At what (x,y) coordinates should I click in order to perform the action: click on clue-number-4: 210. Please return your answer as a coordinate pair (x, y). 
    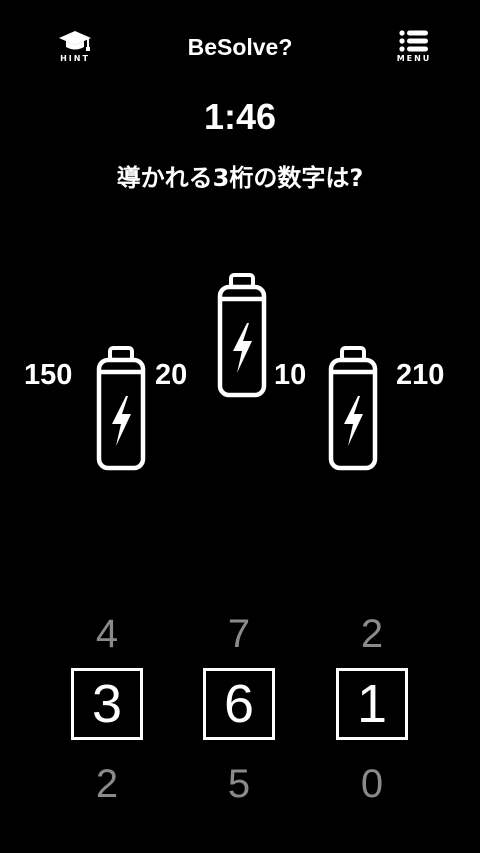
    Looking at the image, I should click on (420, 375).